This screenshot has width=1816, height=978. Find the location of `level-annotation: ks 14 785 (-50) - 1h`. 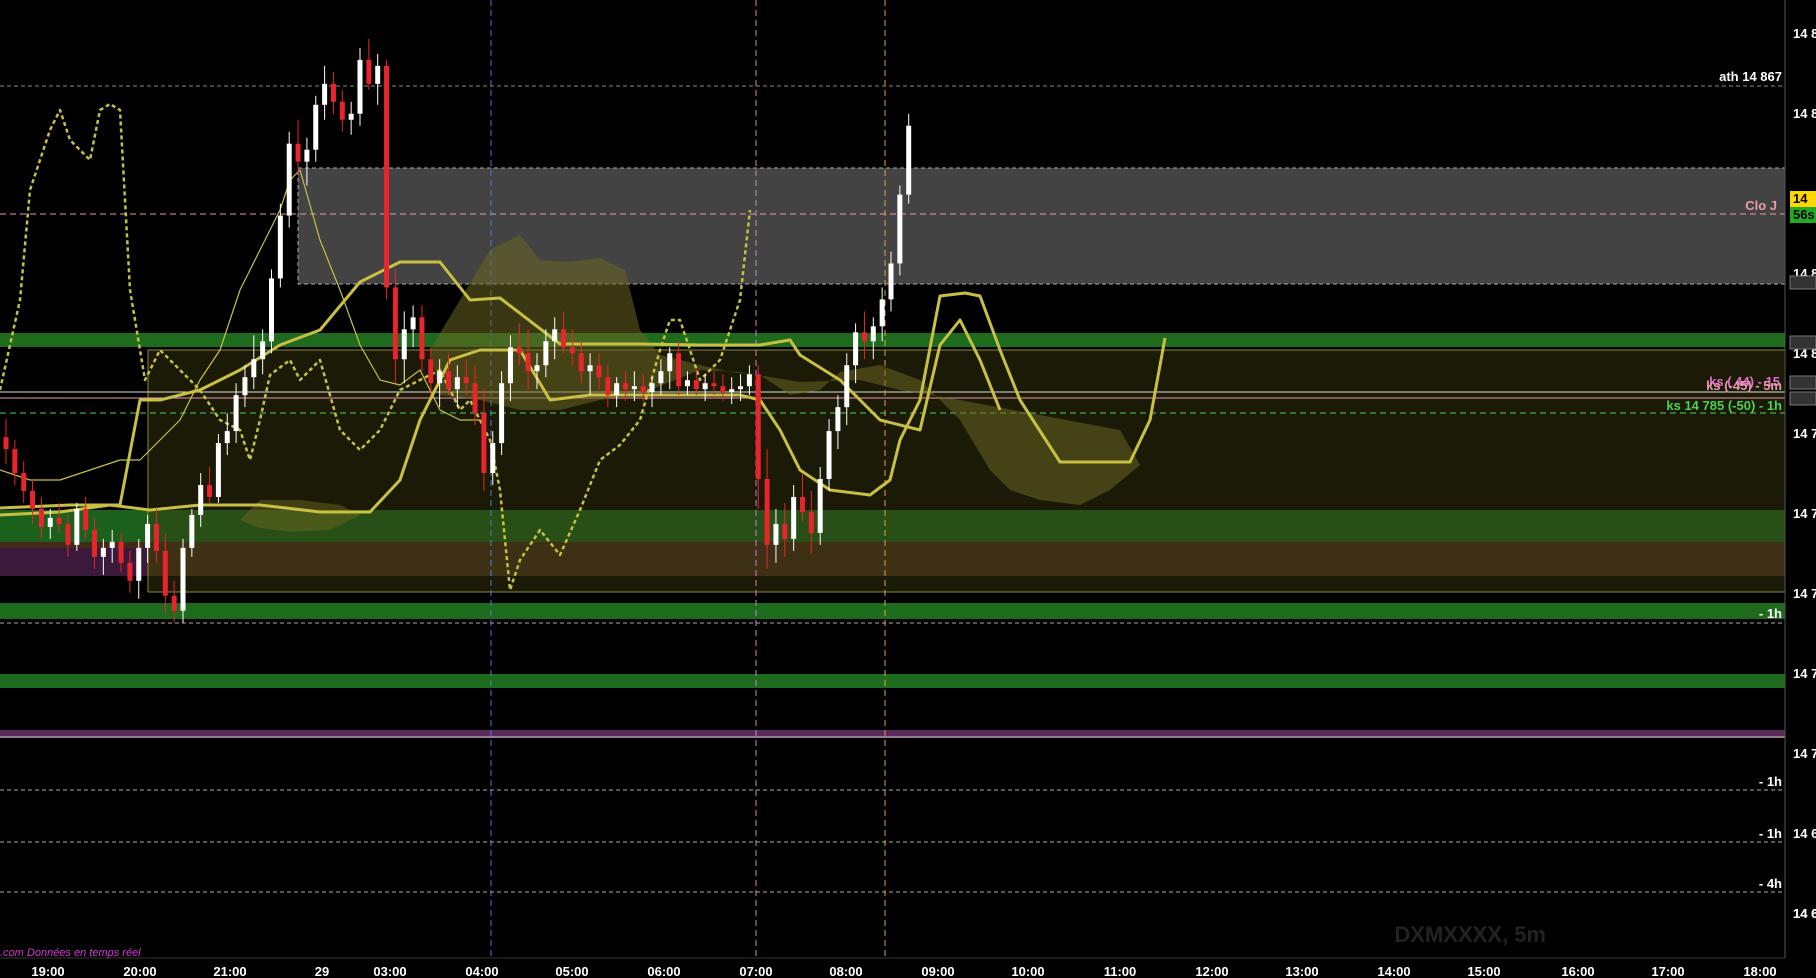

level-annotation: ks 14 785 (-50) - 1h is located at coordinates (1724, 405).